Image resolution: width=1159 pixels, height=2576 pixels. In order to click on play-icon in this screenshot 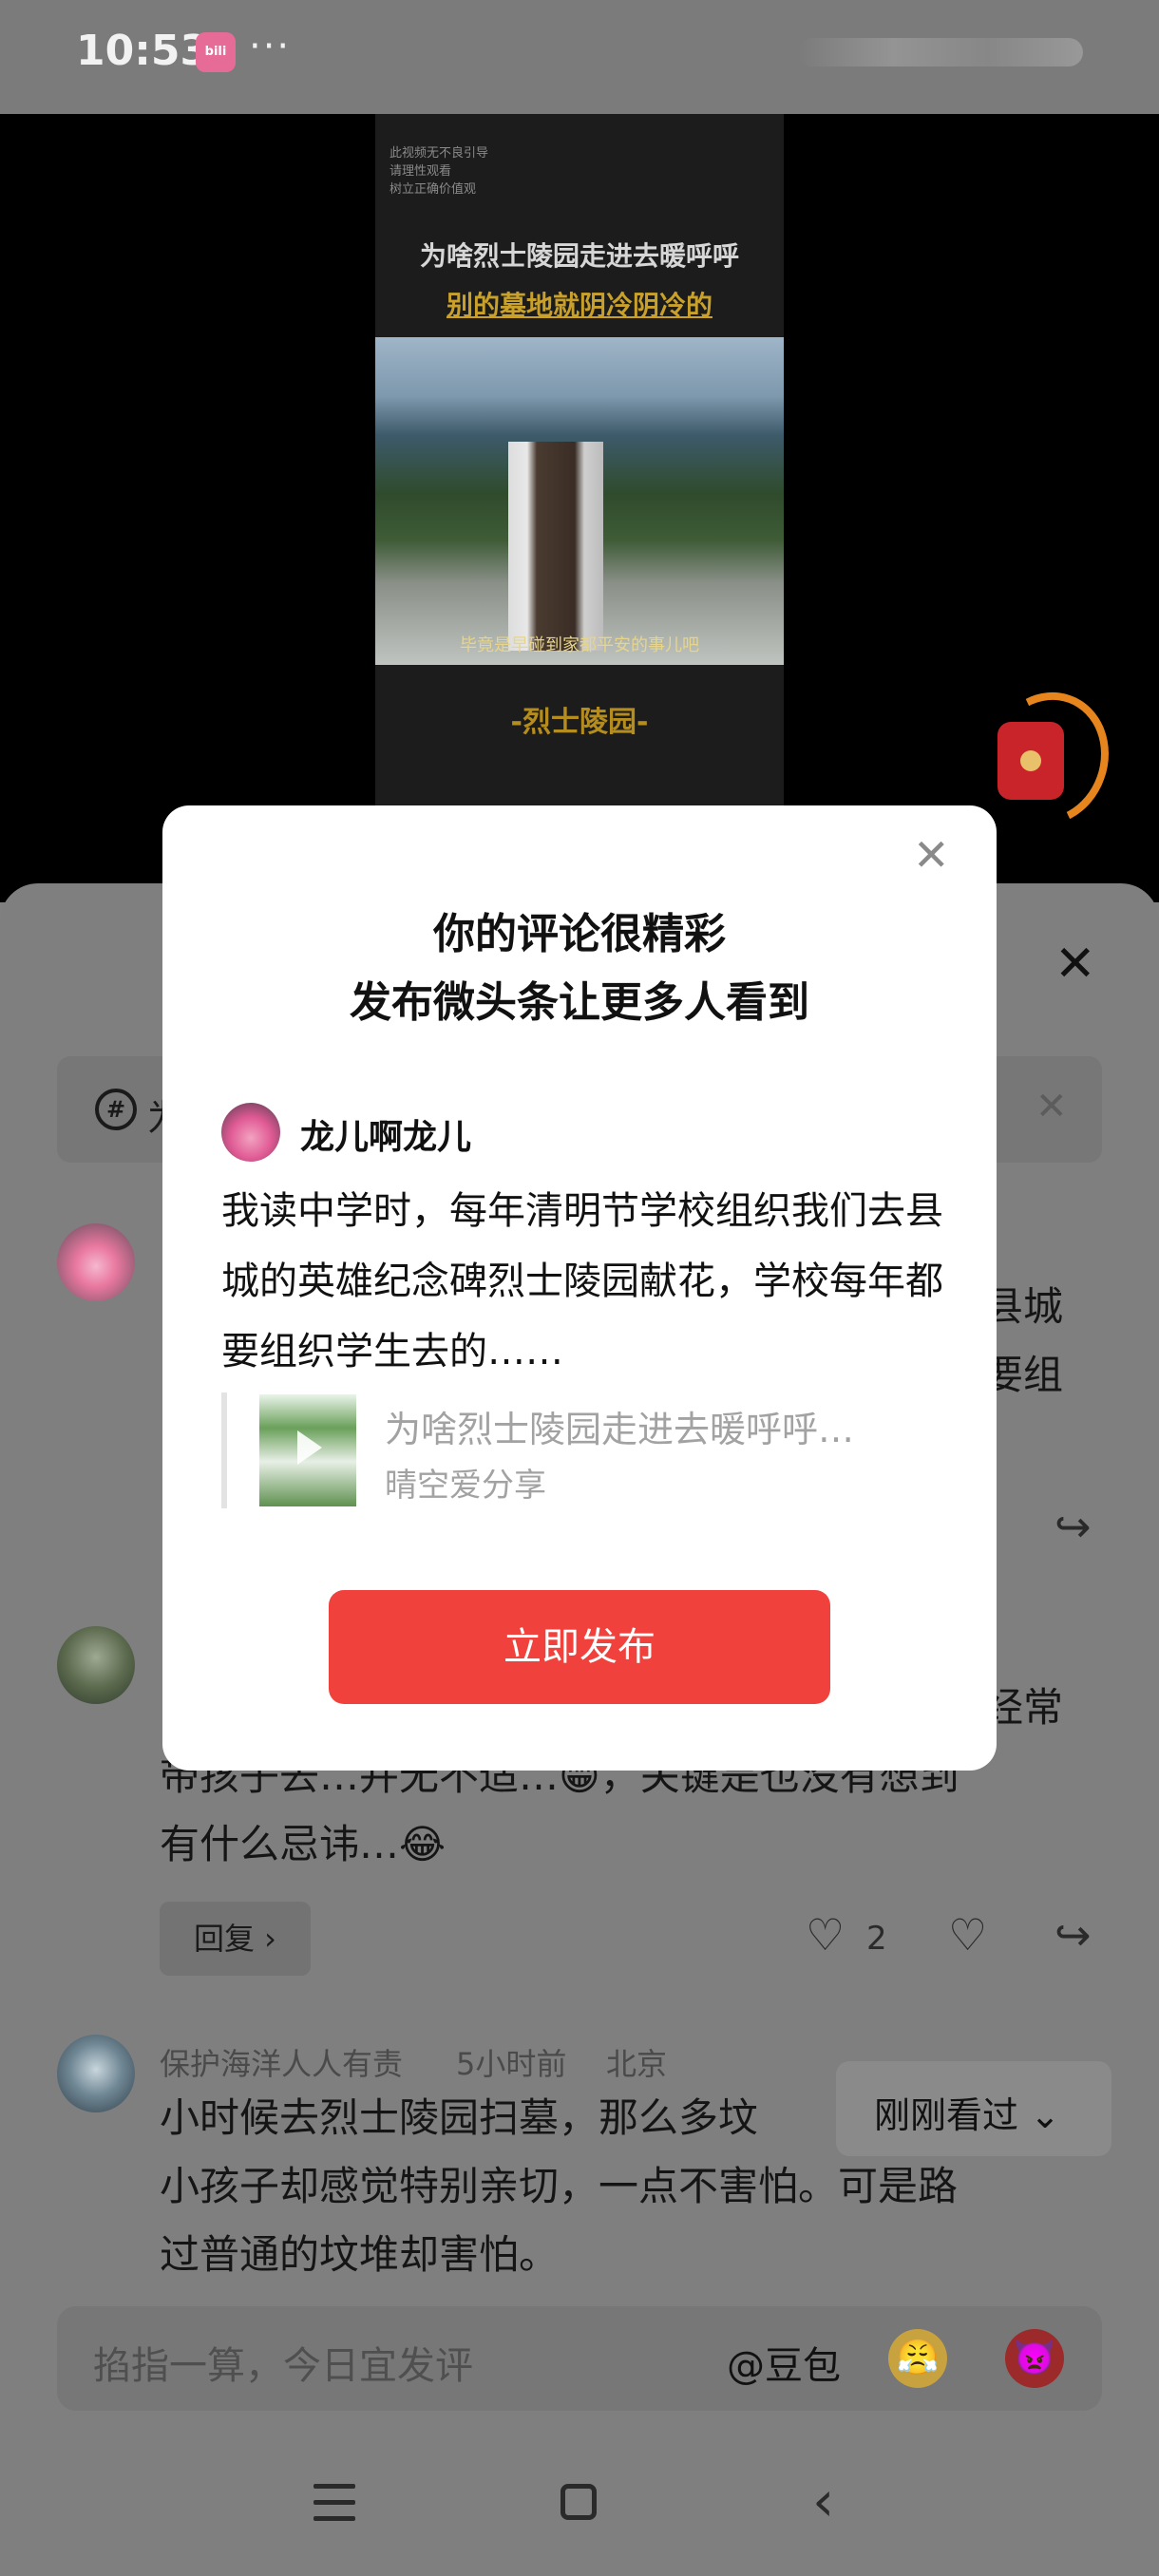, I will do `click(309, 1447)`.